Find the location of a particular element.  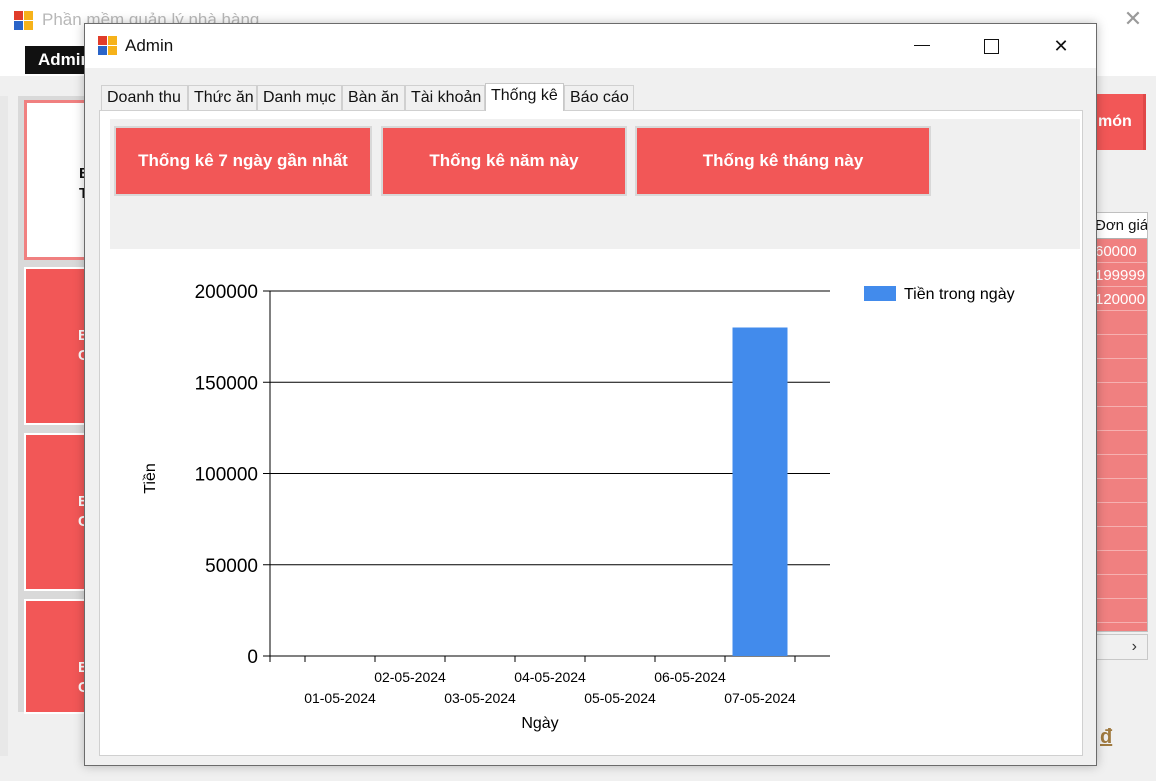

x-axis-title: Ngày is located at coordinates (539, 723).